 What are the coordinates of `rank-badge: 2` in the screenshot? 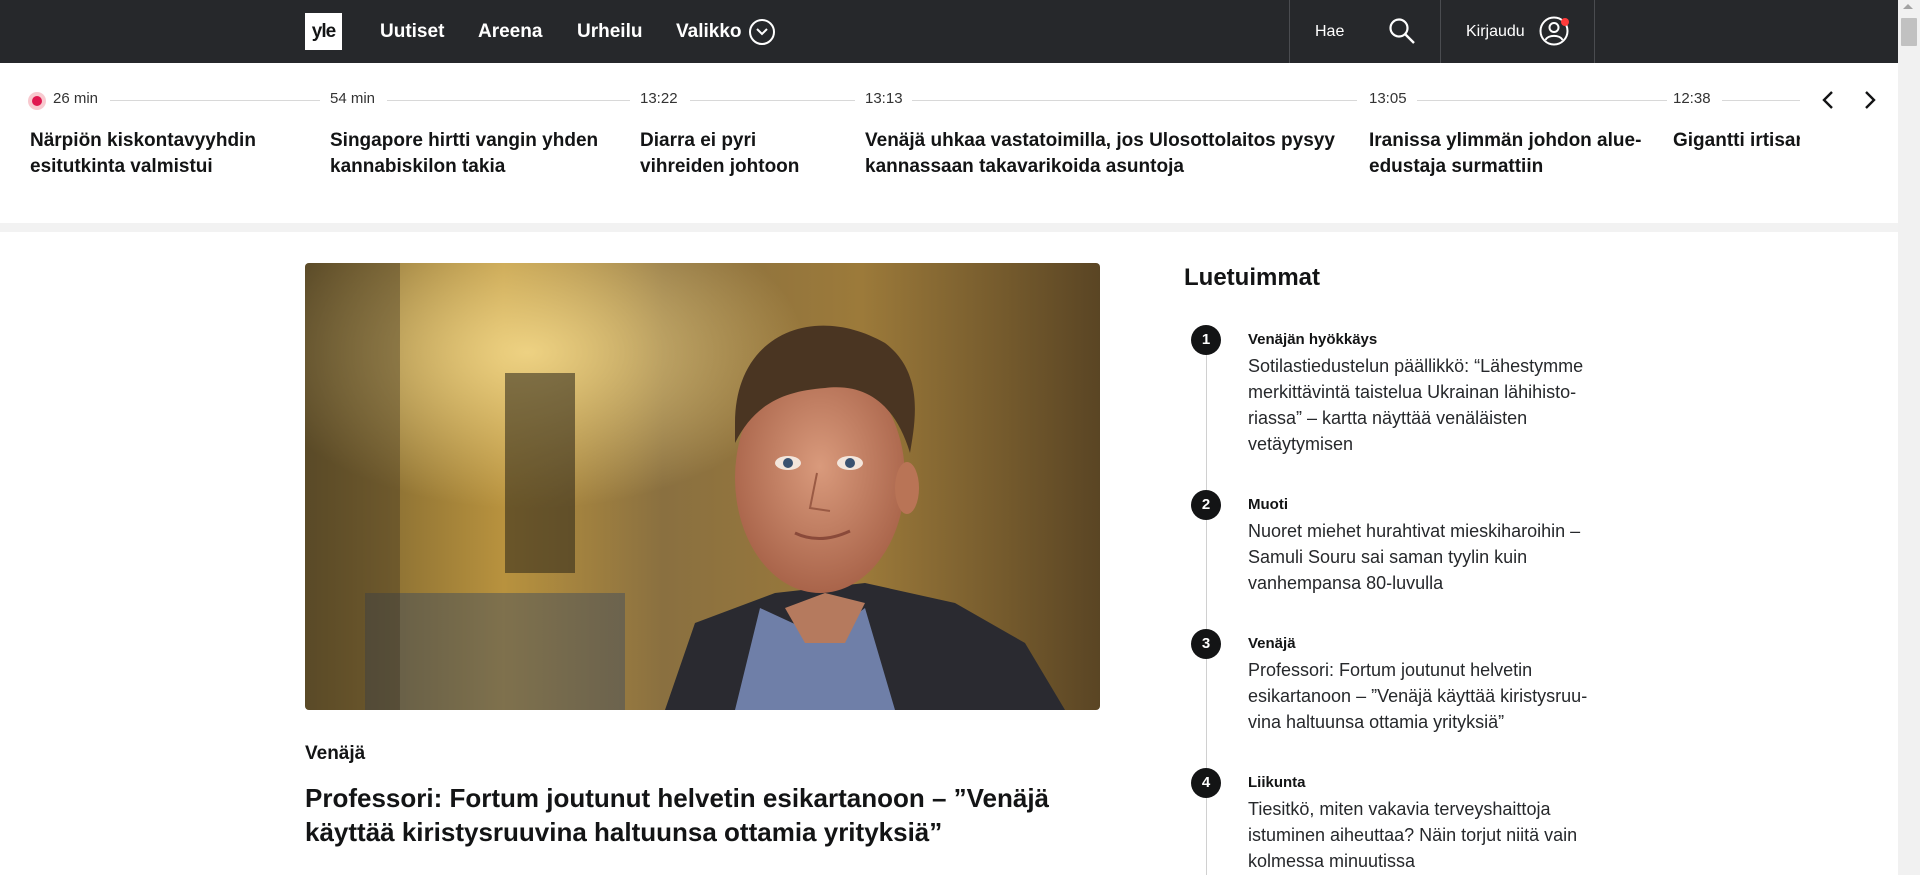 It's located at (1206, 505).